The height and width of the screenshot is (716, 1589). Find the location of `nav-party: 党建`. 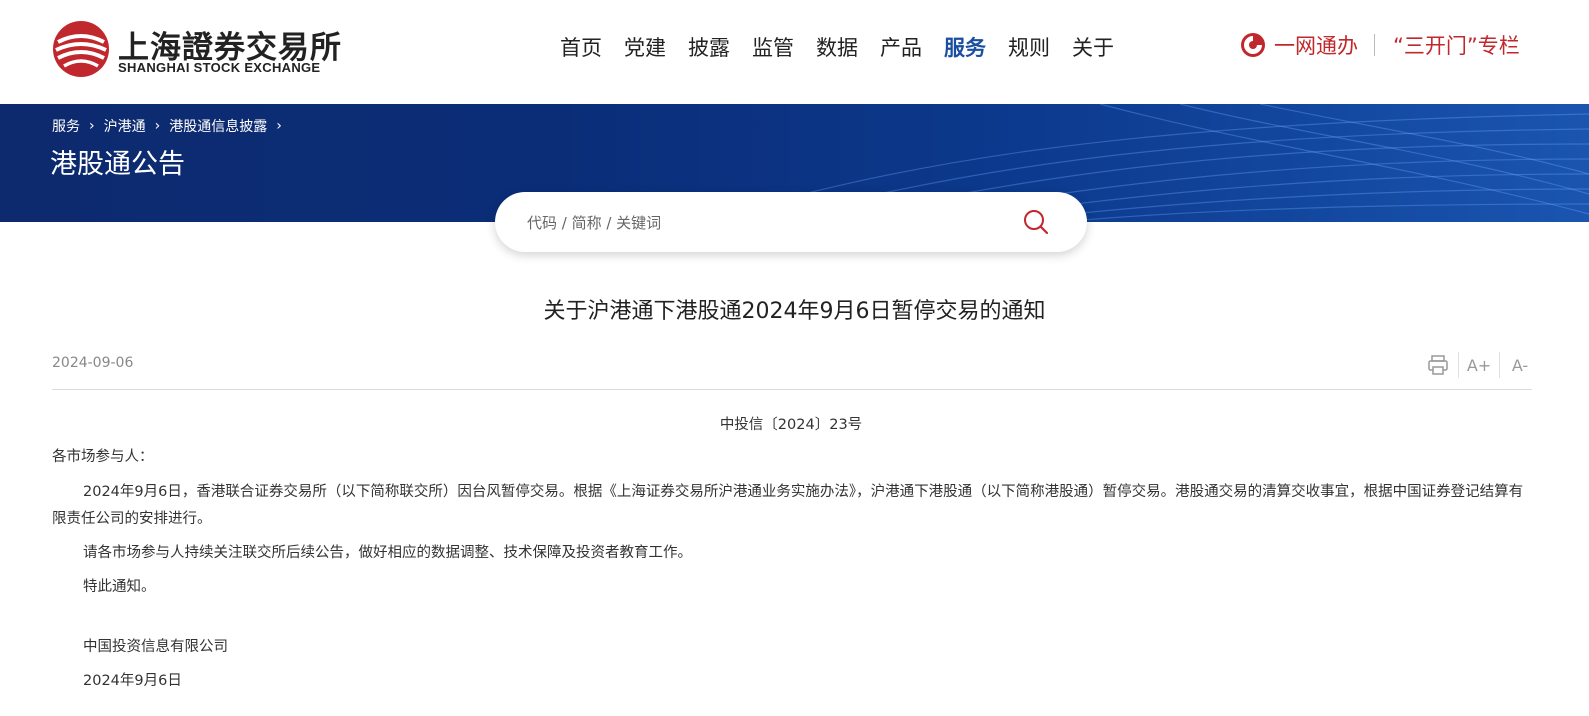

nav-party: 党建 is located at coordinates (645, 47).